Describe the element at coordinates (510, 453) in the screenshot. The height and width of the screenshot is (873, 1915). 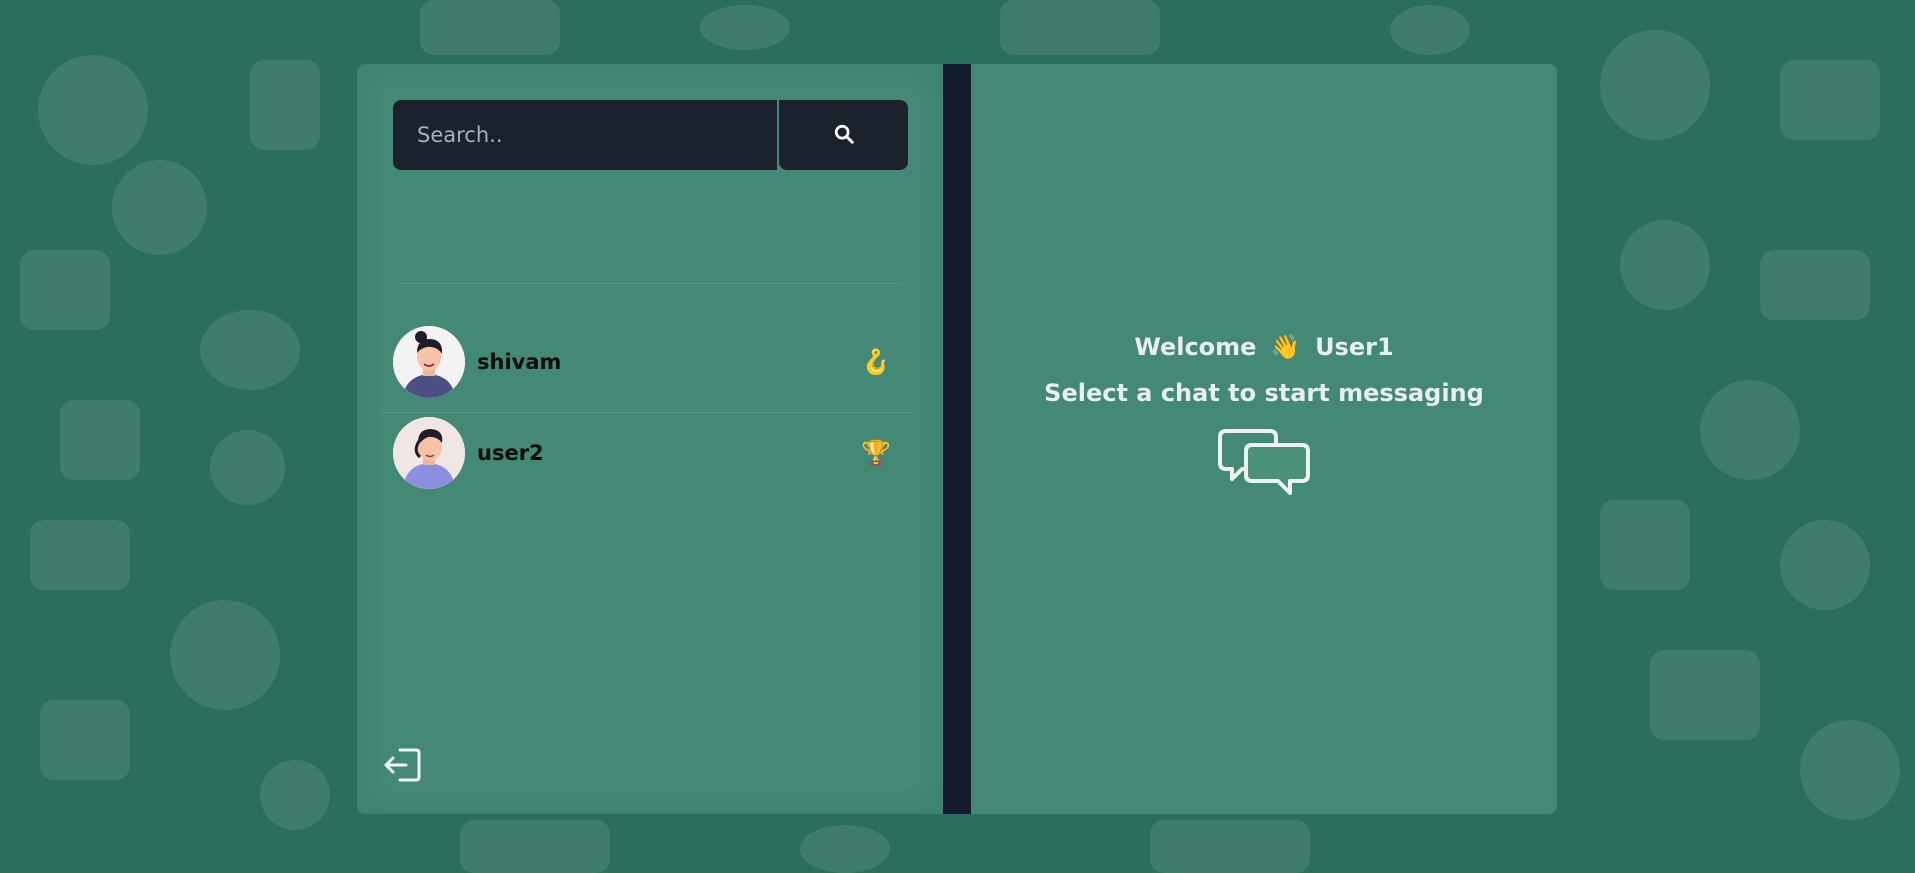
I see `user-name: user2` at that location.